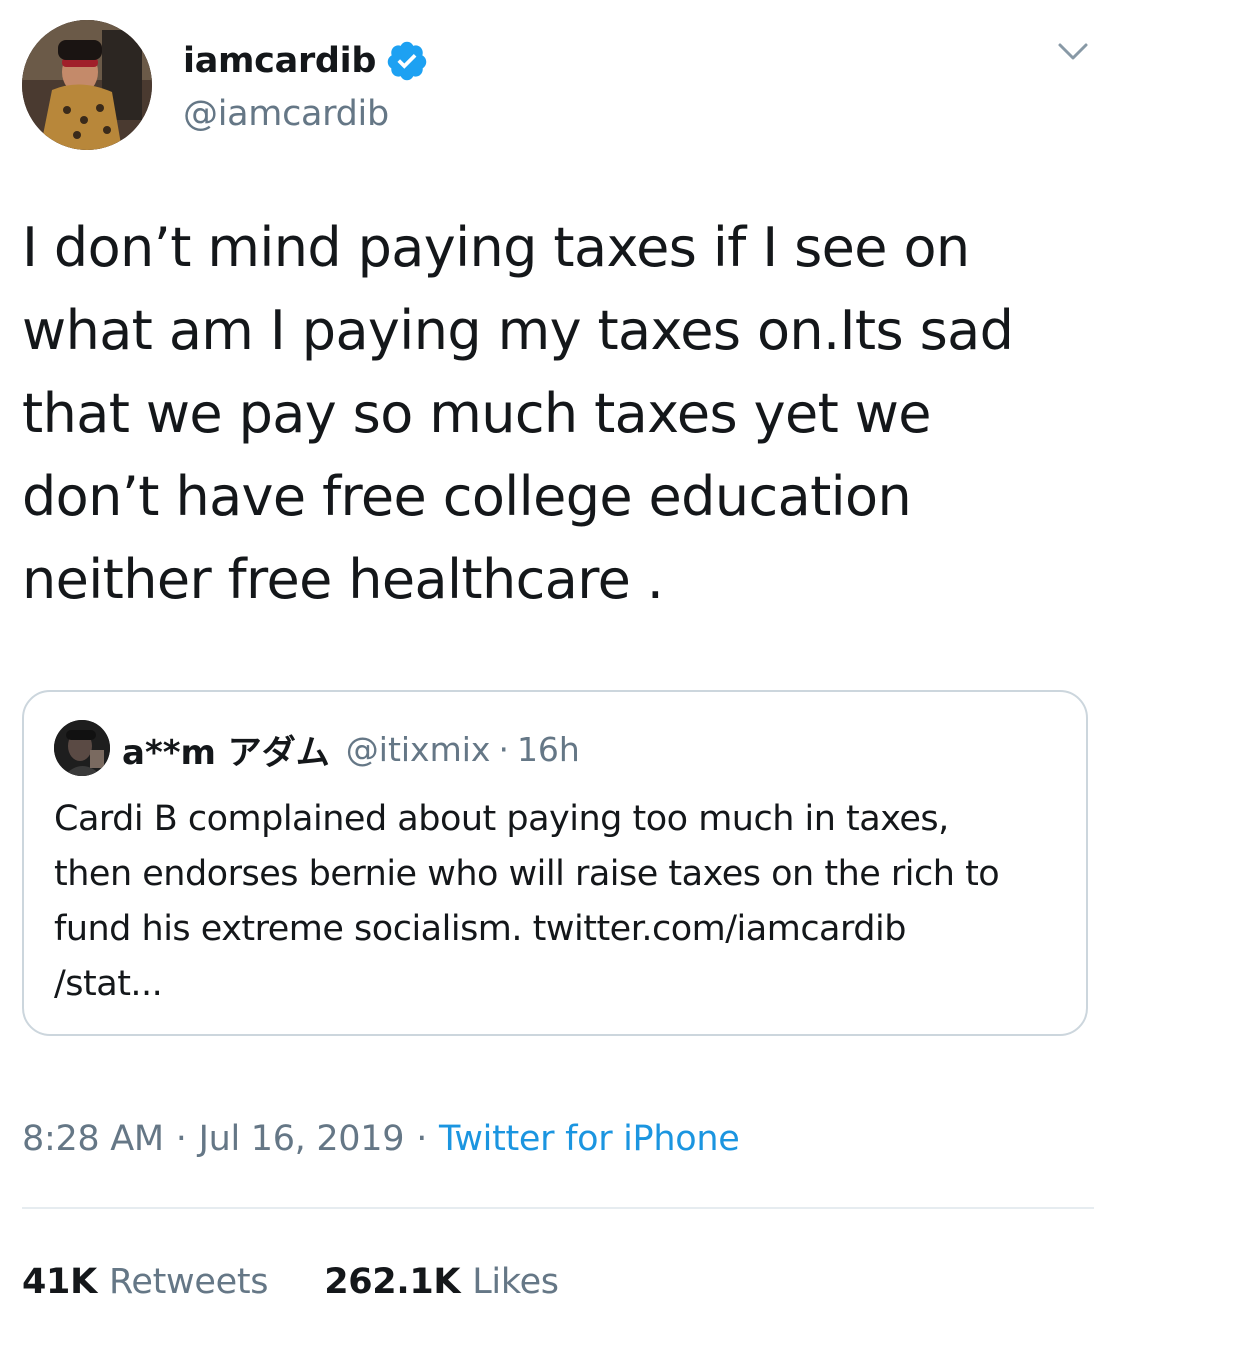  What do you see at coordinates (548, 749) in the screenshot?
I see `quoted-timestamp: 16h` at bounding box center [548, 749].